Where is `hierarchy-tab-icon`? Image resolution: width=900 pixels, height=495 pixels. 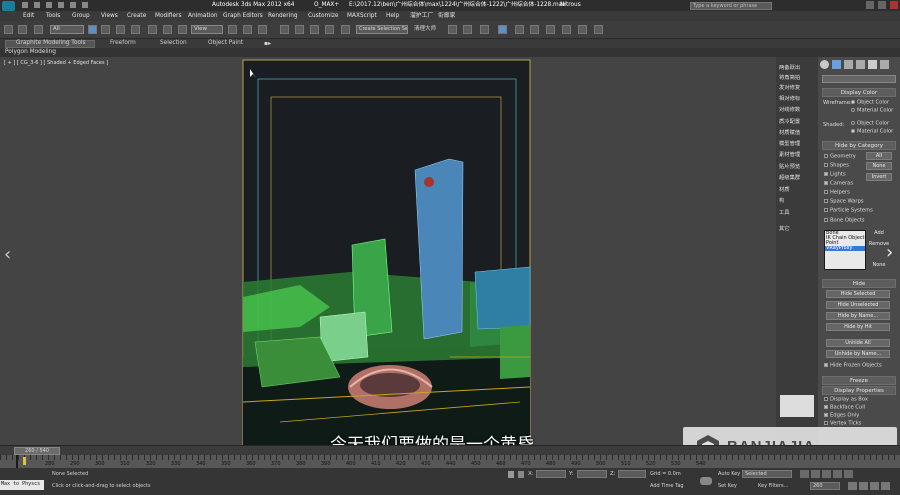 hierarchy-tab-icon is located at coordinates (848, 64).